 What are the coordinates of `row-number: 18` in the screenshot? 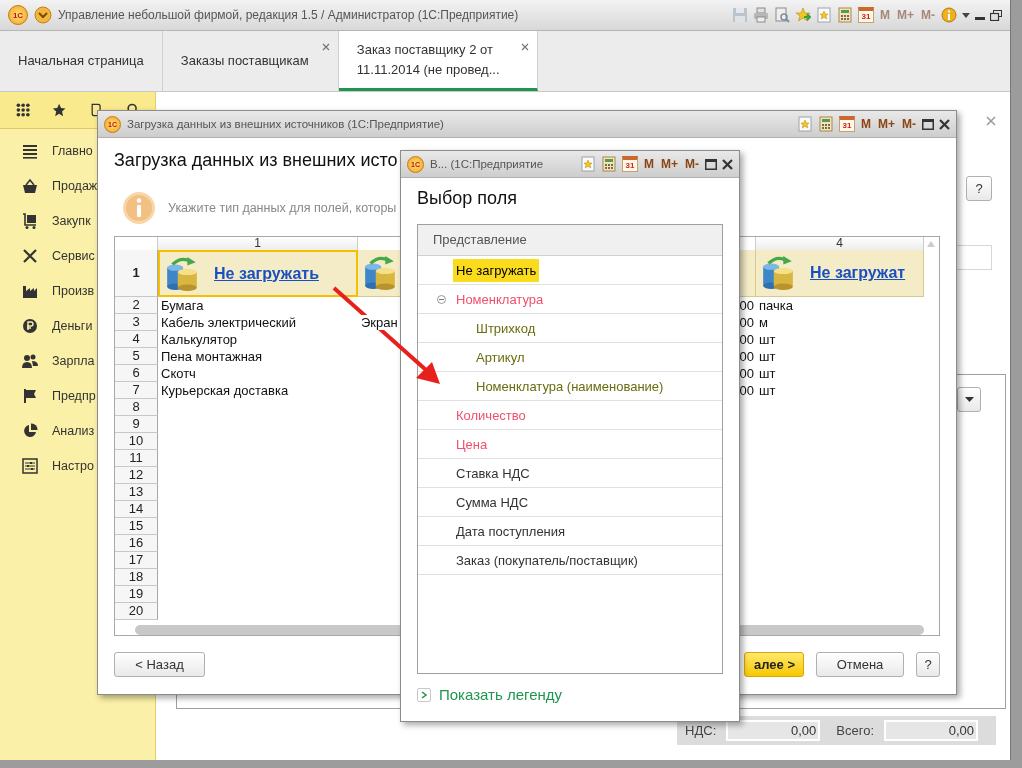 It's located at (136, 577).